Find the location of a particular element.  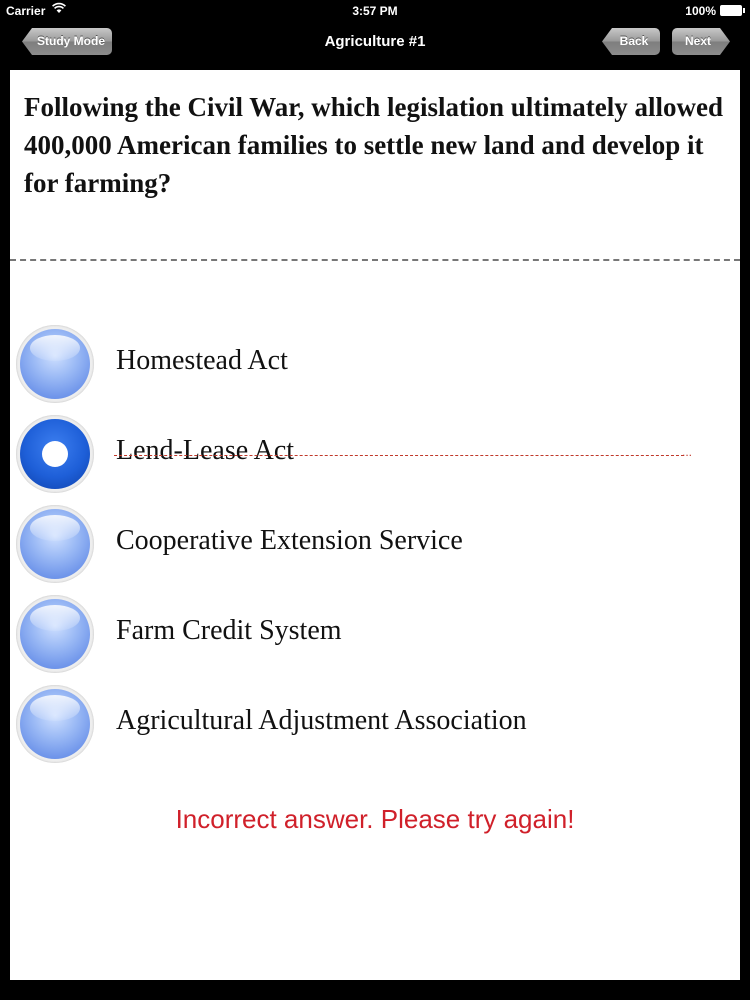

answer-label: Farm Credit System is located at coordinates (229, 631).